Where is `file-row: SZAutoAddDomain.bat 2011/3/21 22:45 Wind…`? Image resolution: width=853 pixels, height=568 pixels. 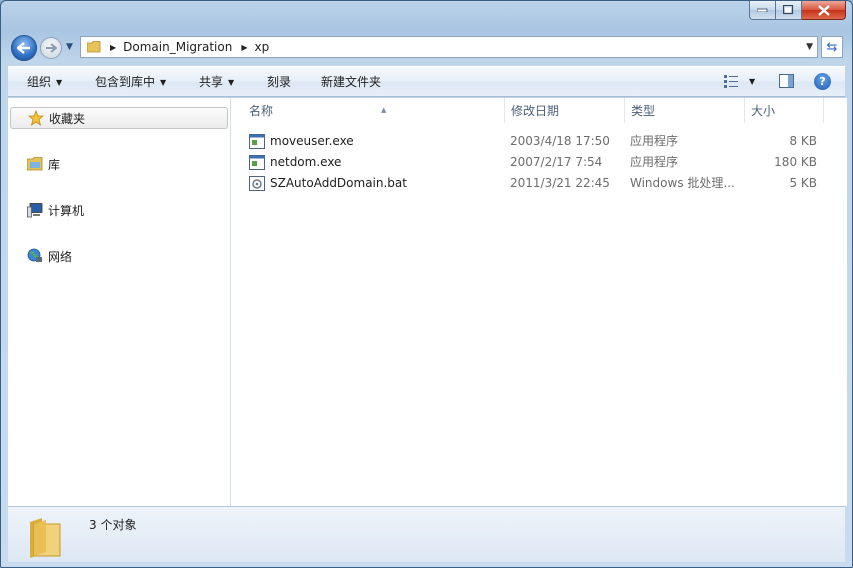 file-row: SZAutoAddDomain.bat 2011/3/21 22:45 Wind… is located at coordinates (534, 183).